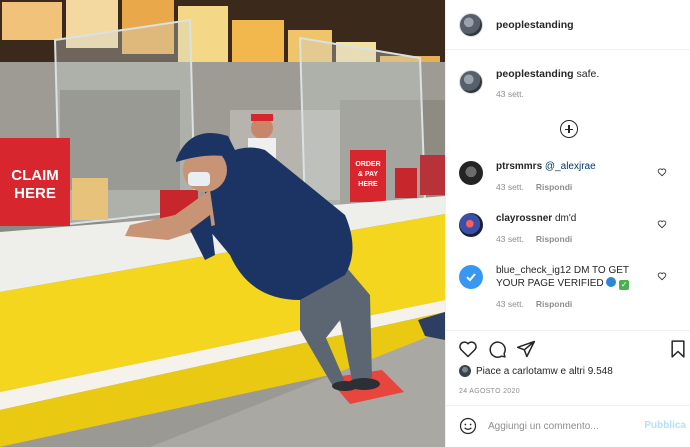  What do you see at coordinates (367, 164) in the screenshot?
I see `order-sign-line1: ORDER` at bounding box center [367, 164].